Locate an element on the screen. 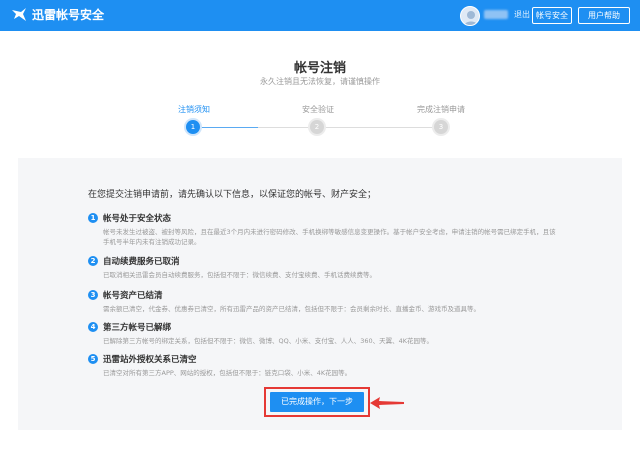 The height and width of the screenshot is (456, 640). item-number: 3 is located at coordinates (93, 295).